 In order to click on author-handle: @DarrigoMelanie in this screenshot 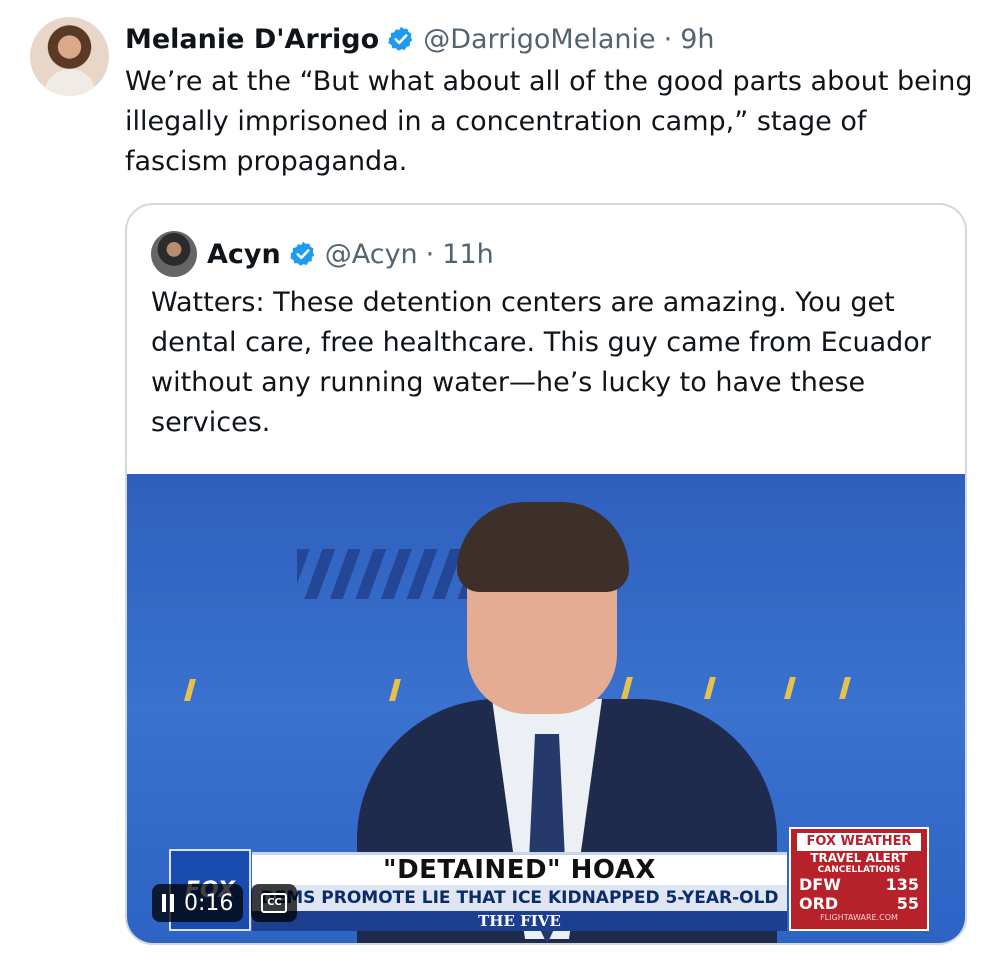, I will do `click(539, 39)`.